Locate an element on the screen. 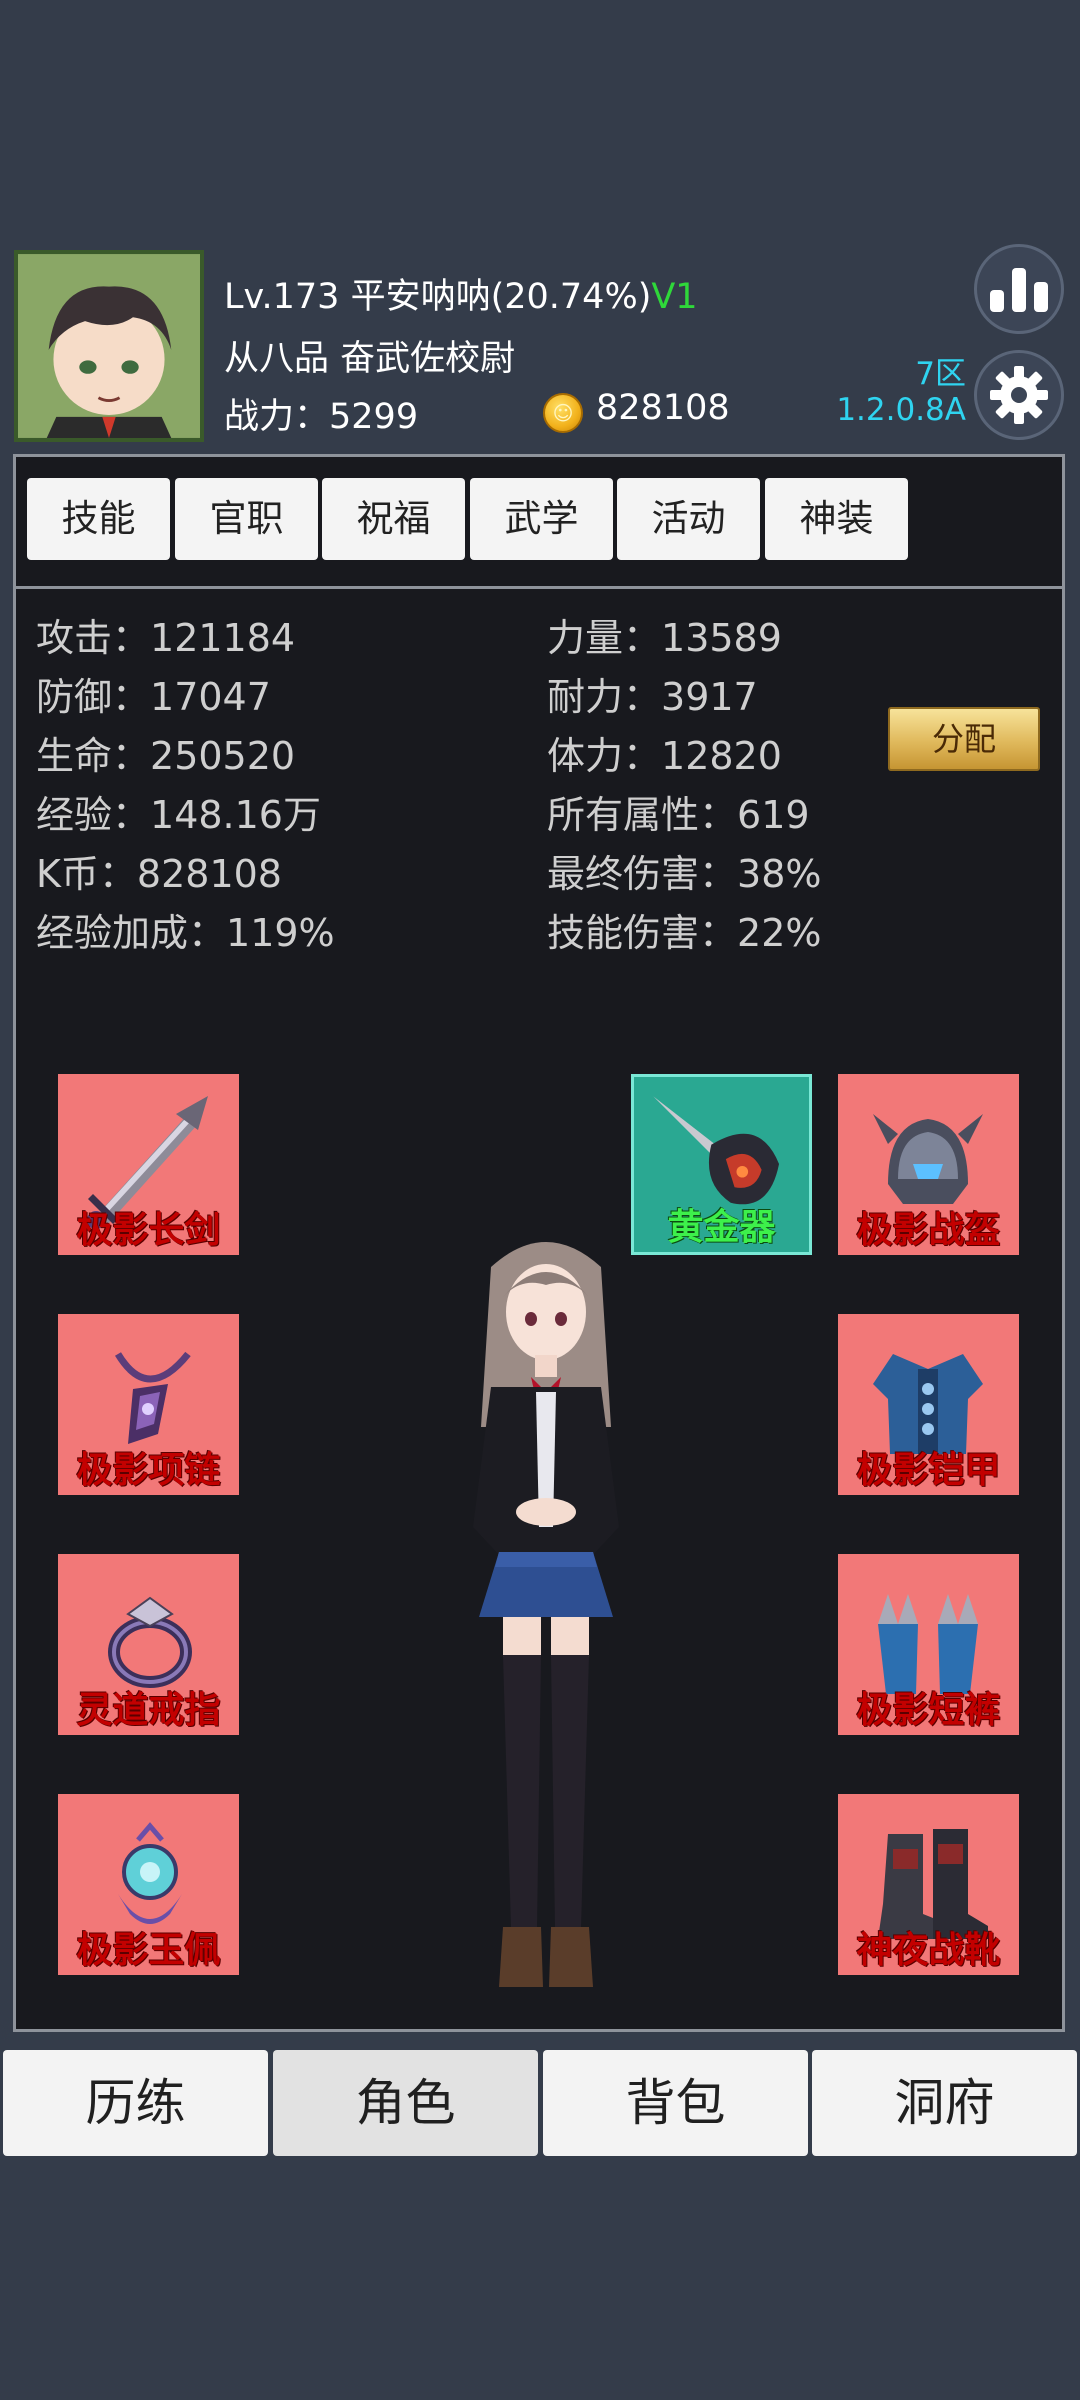 The width and height of the screenshot is (1080, 2400). player-level: Lv.173 is located at coordinates (282, 297).